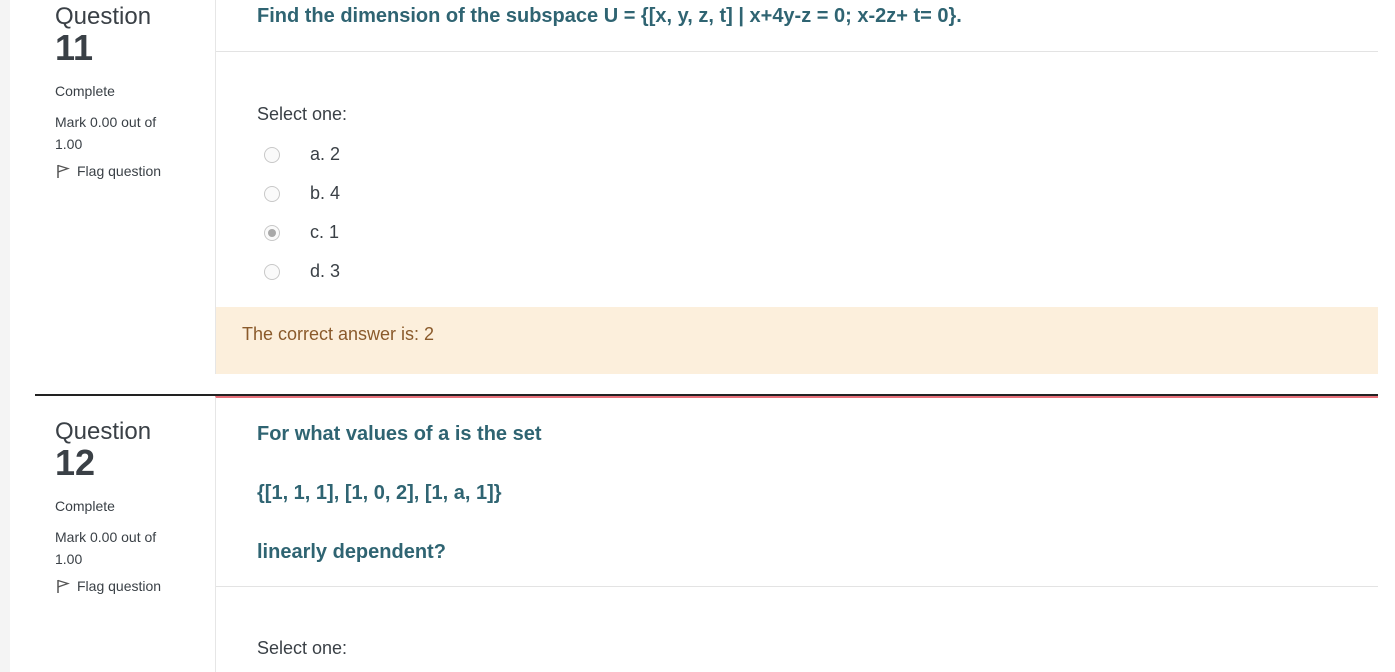 This screenshot has width=1395, height=672. Describe the element at coordinates (325, 271) in the screenshot. I see `answer-option-label: d. 3` at that location.